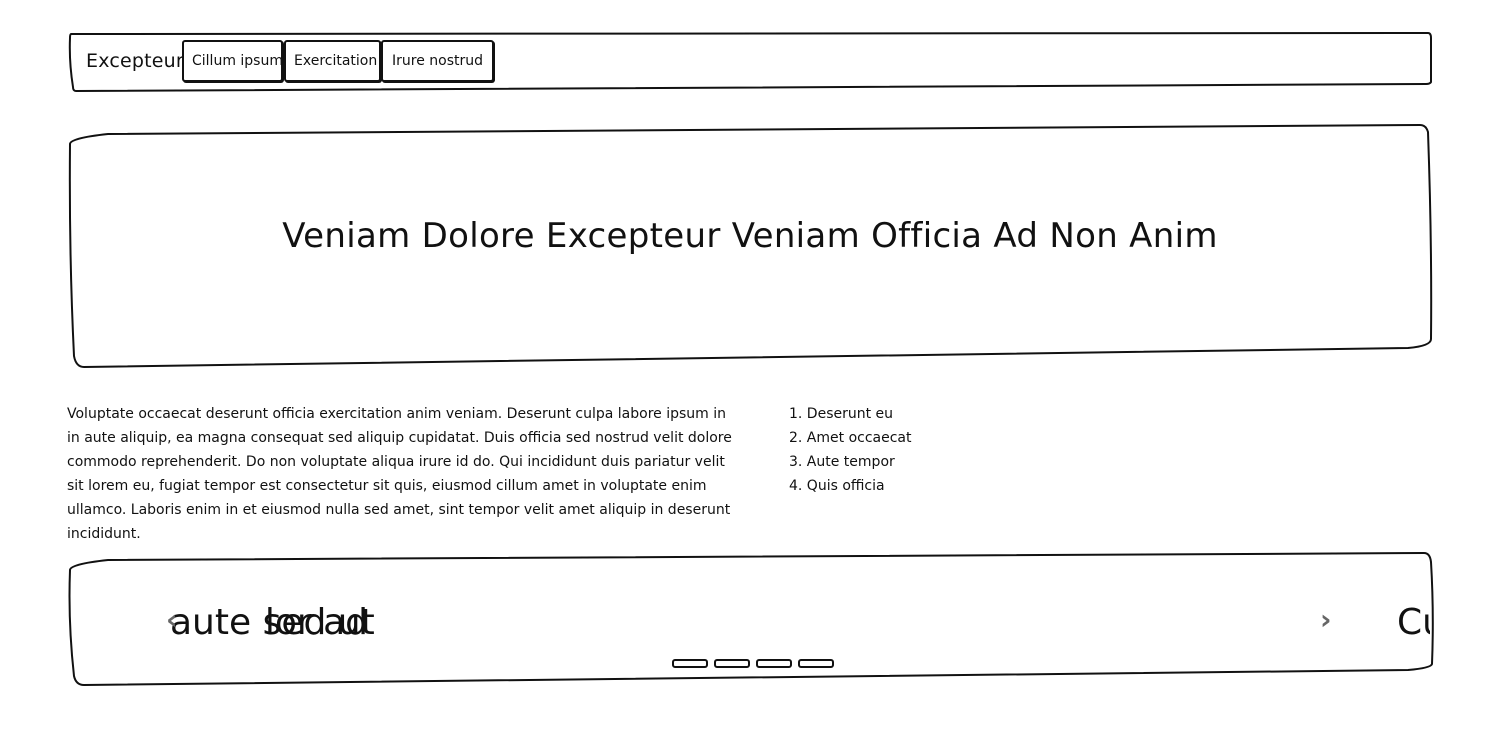  What do you see at coordinates (1326, 620) in the screenshot?
I see `chevron-right-icon: ›` at bounding box center [1326, 620].